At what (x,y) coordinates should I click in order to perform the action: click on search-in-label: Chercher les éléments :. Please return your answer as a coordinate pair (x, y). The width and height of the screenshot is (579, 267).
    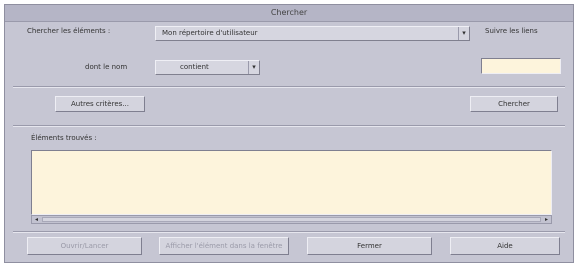
    Looking at the image, I should click on (69, 31).